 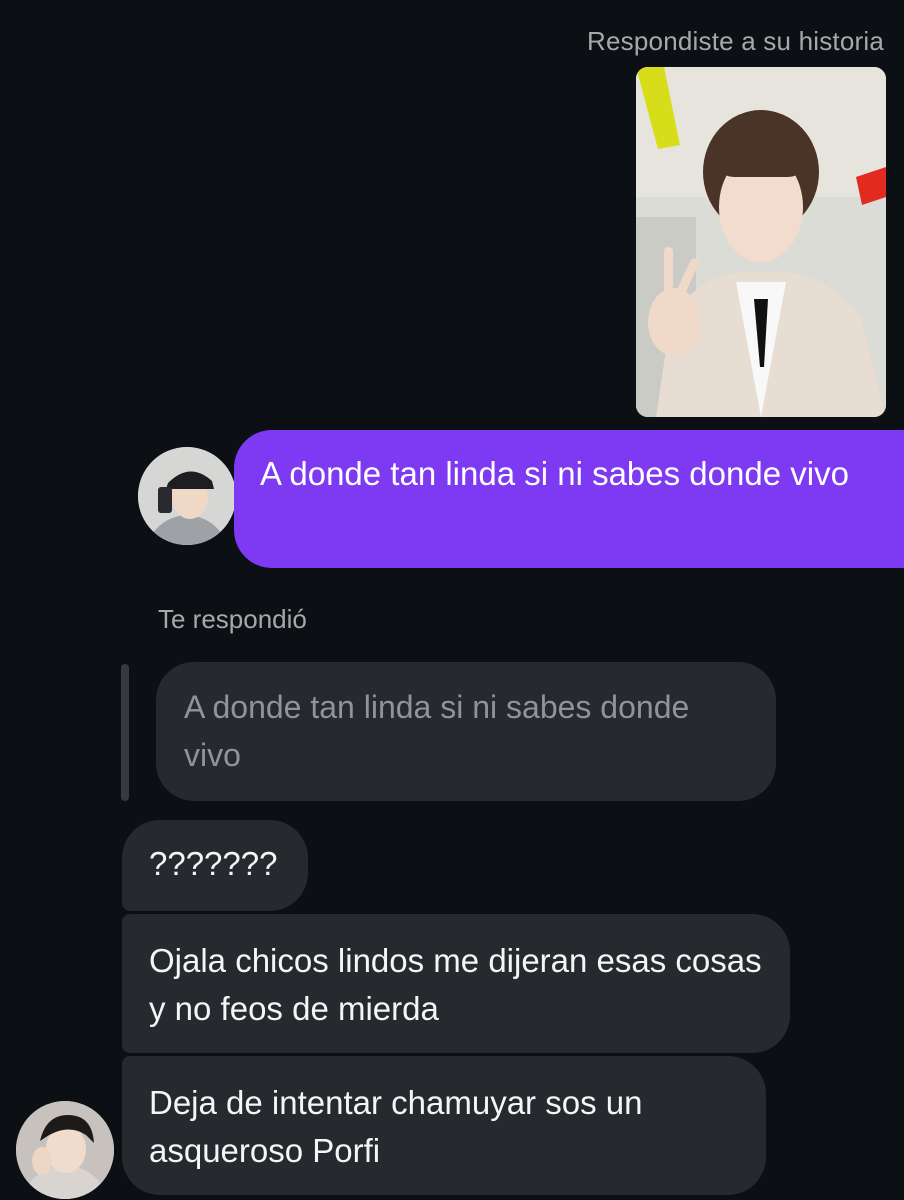 I want to click on sent-message-bubble: A donde tan linda si ni sabes donde vivo, so click(x=569, y=499).